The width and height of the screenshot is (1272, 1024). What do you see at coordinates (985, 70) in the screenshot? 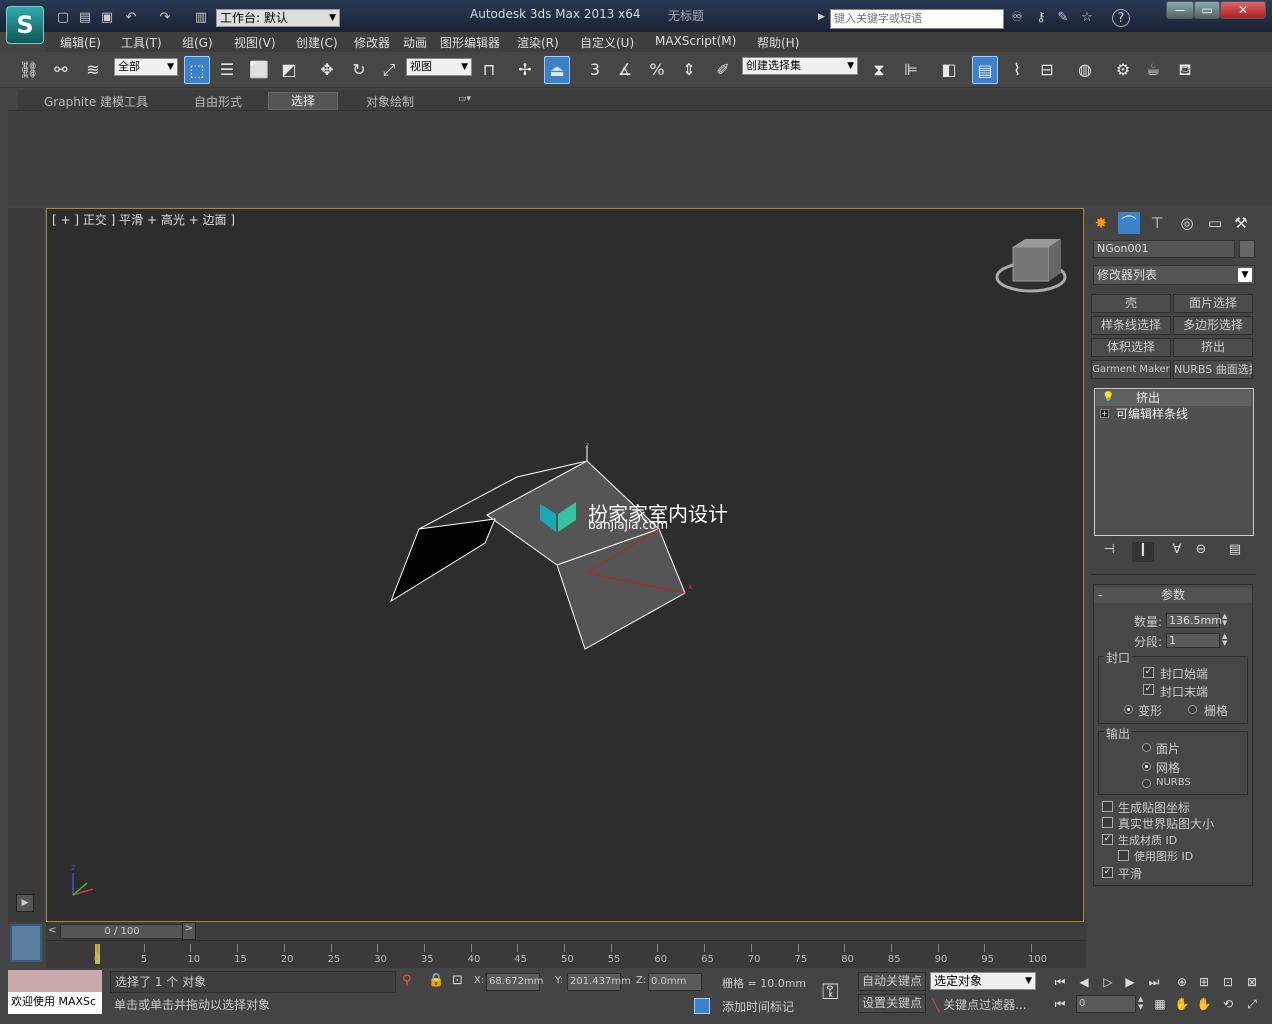
I see `graphite-toggle-icon: ▤` at bounding box center [985, 70].